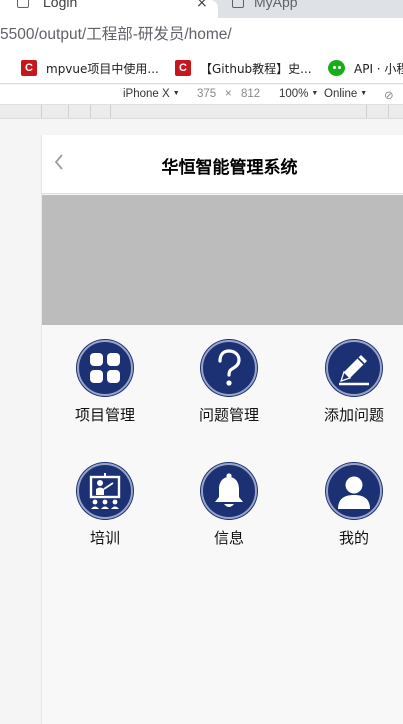  Describe the element at coordinates (298, 94) in the screenshot. I see `zoom-select: 100% ▼` at that location.